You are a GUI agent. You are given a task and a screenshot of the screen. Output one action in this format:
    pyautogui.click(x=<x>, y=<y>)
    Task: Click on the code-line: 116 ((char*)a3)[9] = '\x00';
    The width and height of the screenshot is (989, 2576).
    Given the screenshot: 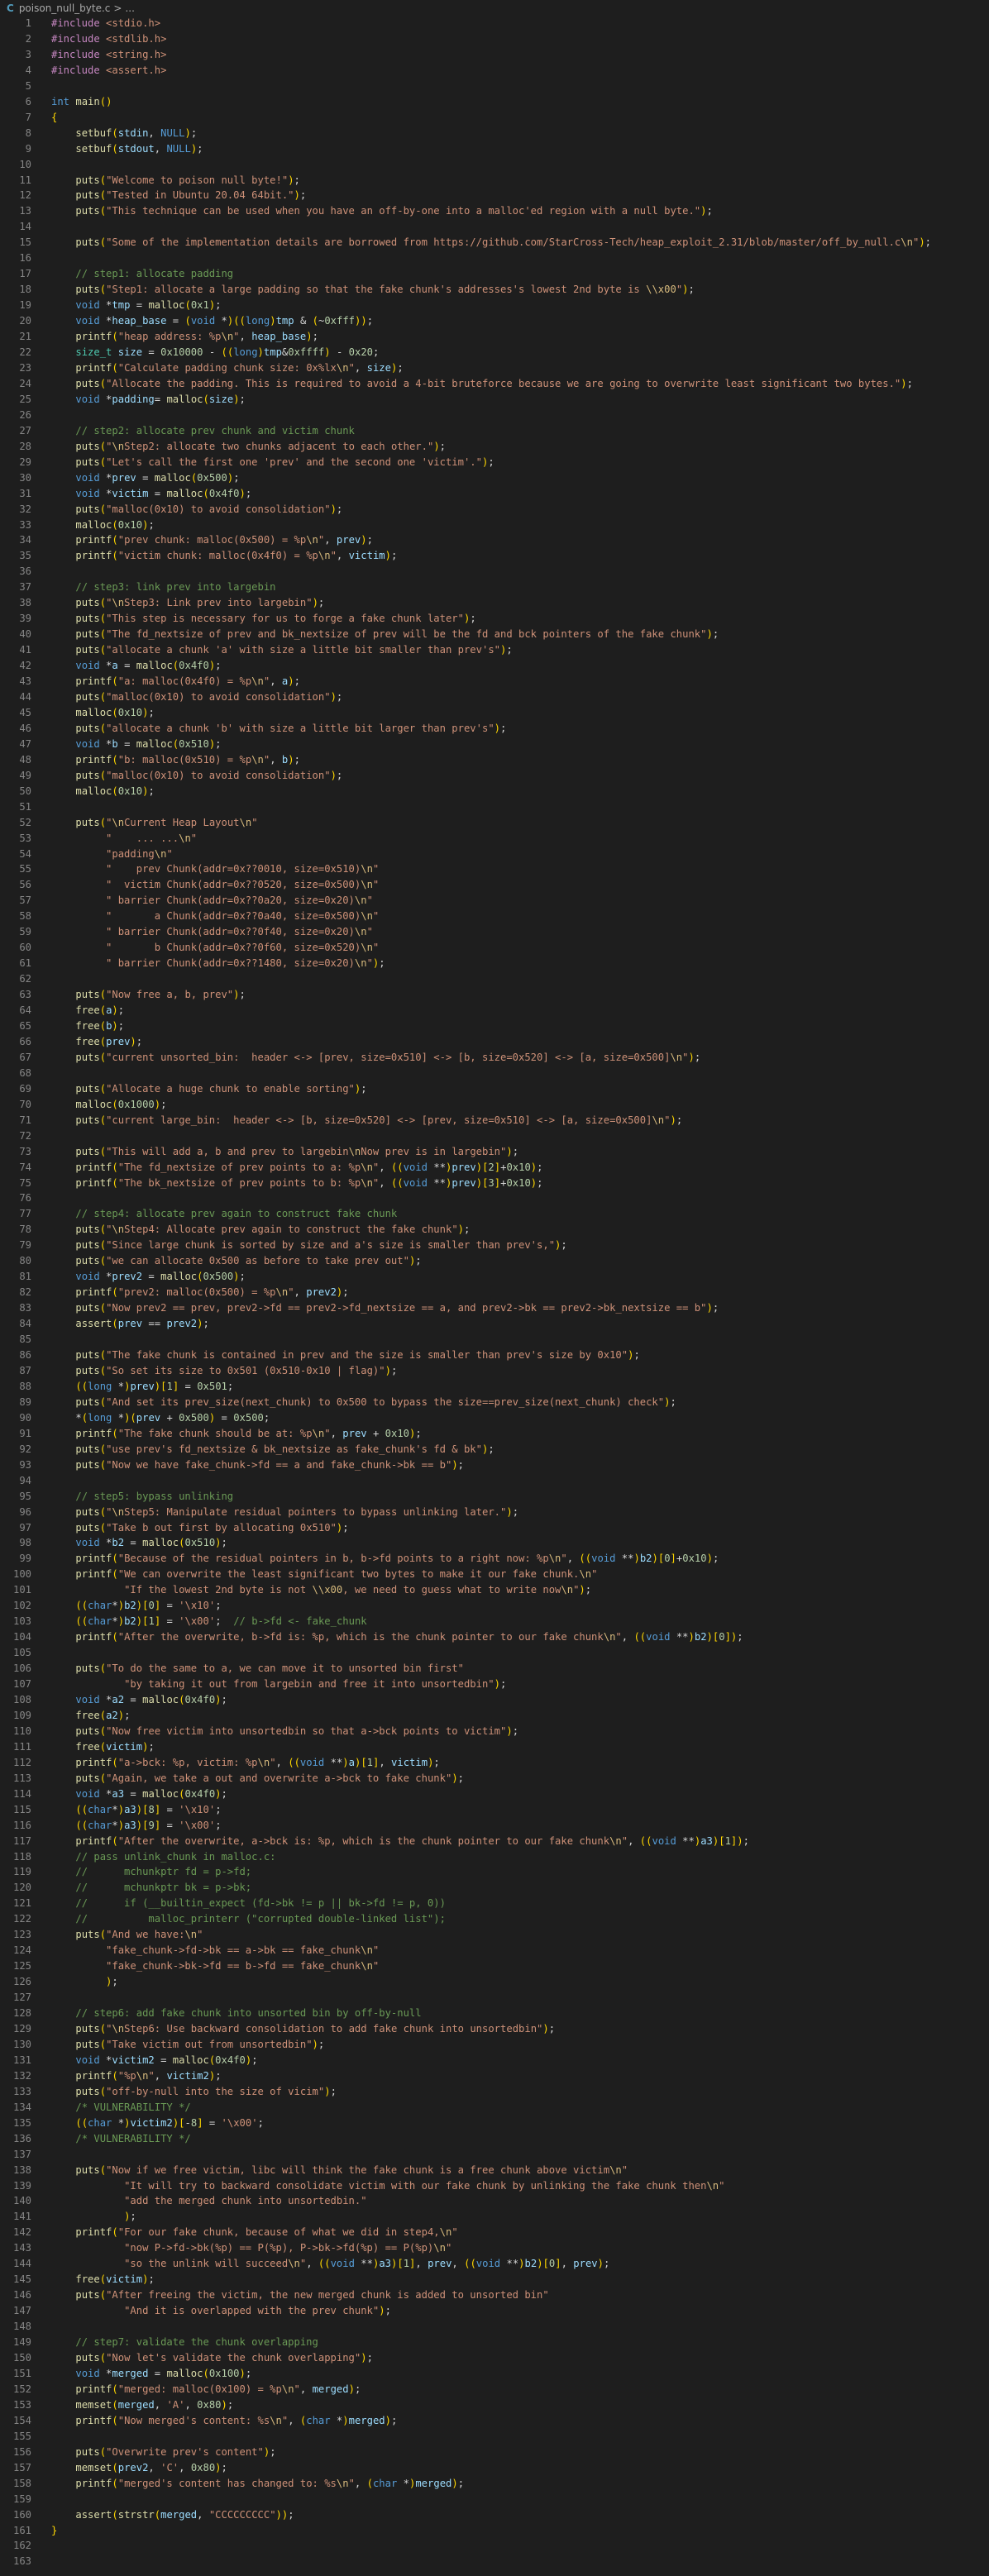 What is the action you would take?
    pyautogui.click(x=494, y=1826)
    